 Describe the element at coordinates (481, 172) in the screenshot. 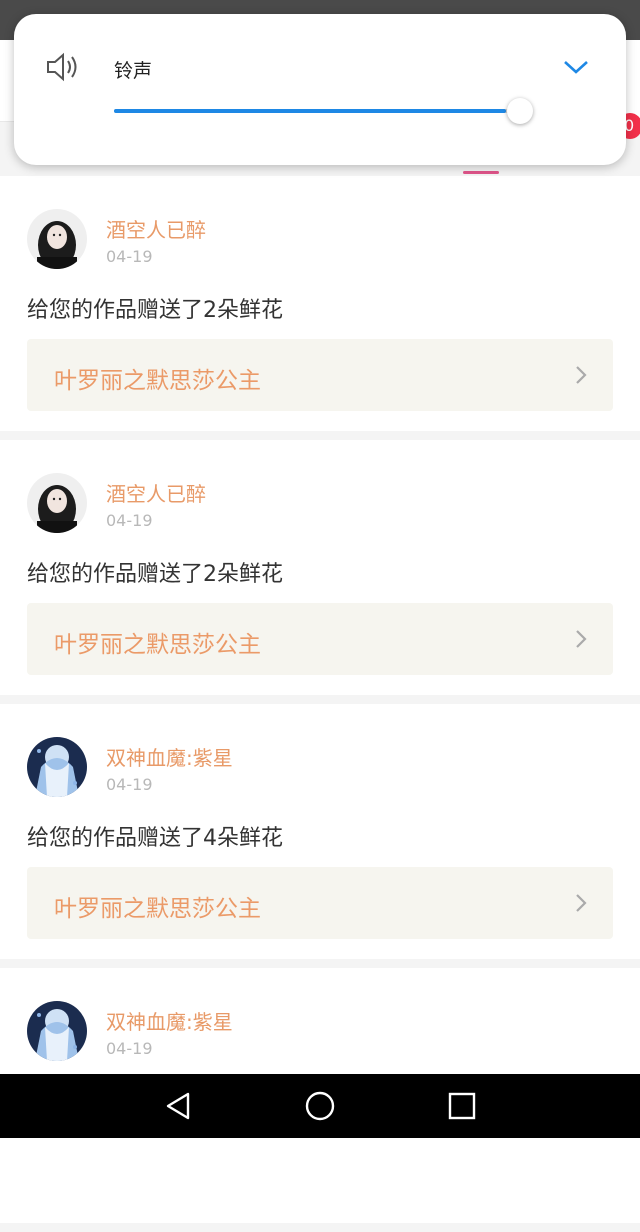

I see `tab-indicator` at that location.